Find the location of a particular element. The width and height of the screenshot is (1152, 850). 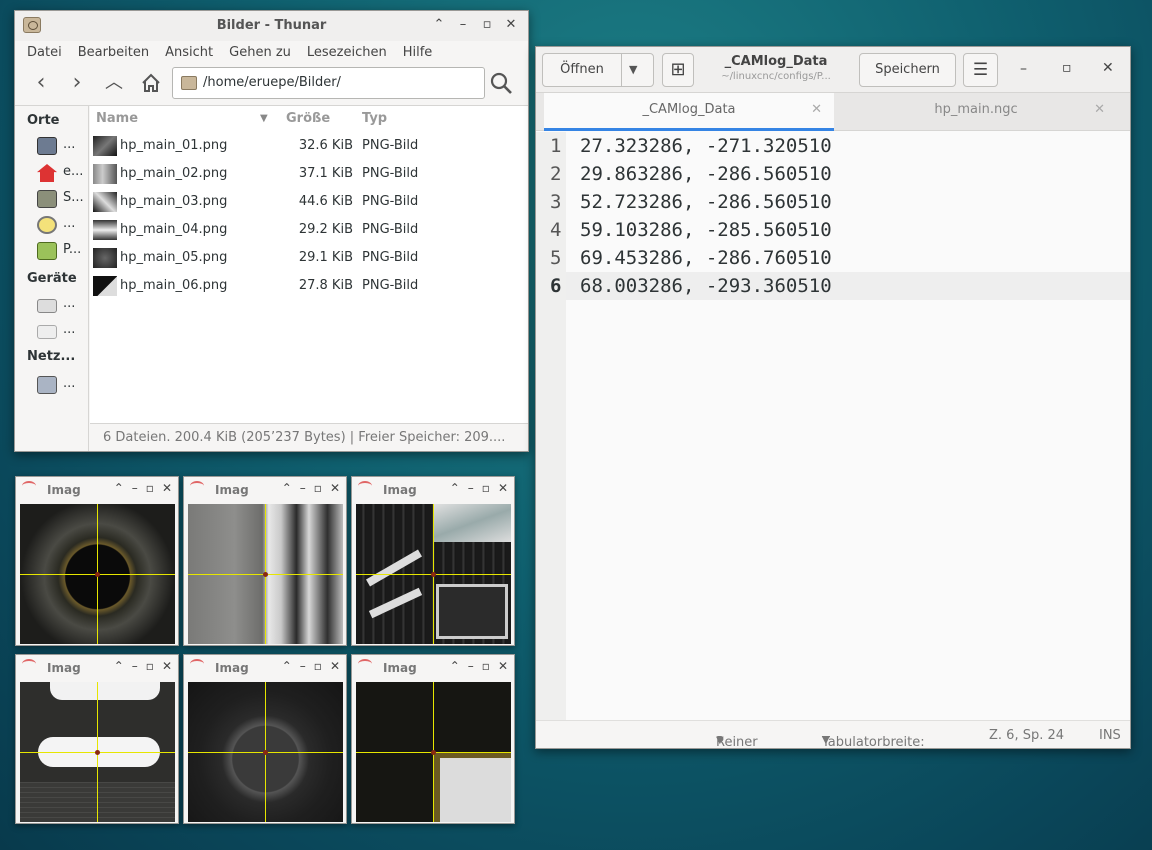

menu-button: ☰ is located at coordinates (980, 70).